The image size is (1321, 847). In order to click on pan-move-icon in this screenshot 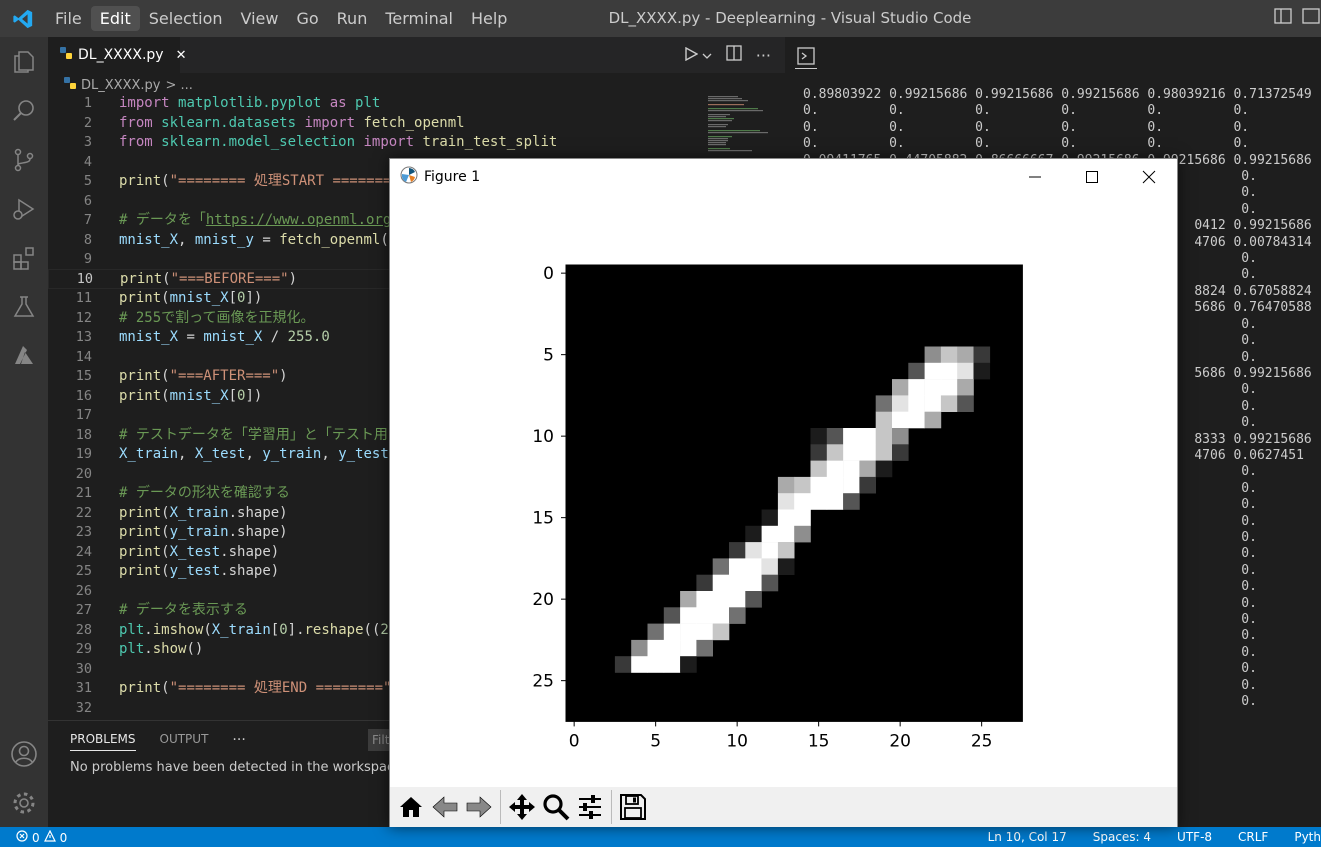, I will do `click(522, 807)`.